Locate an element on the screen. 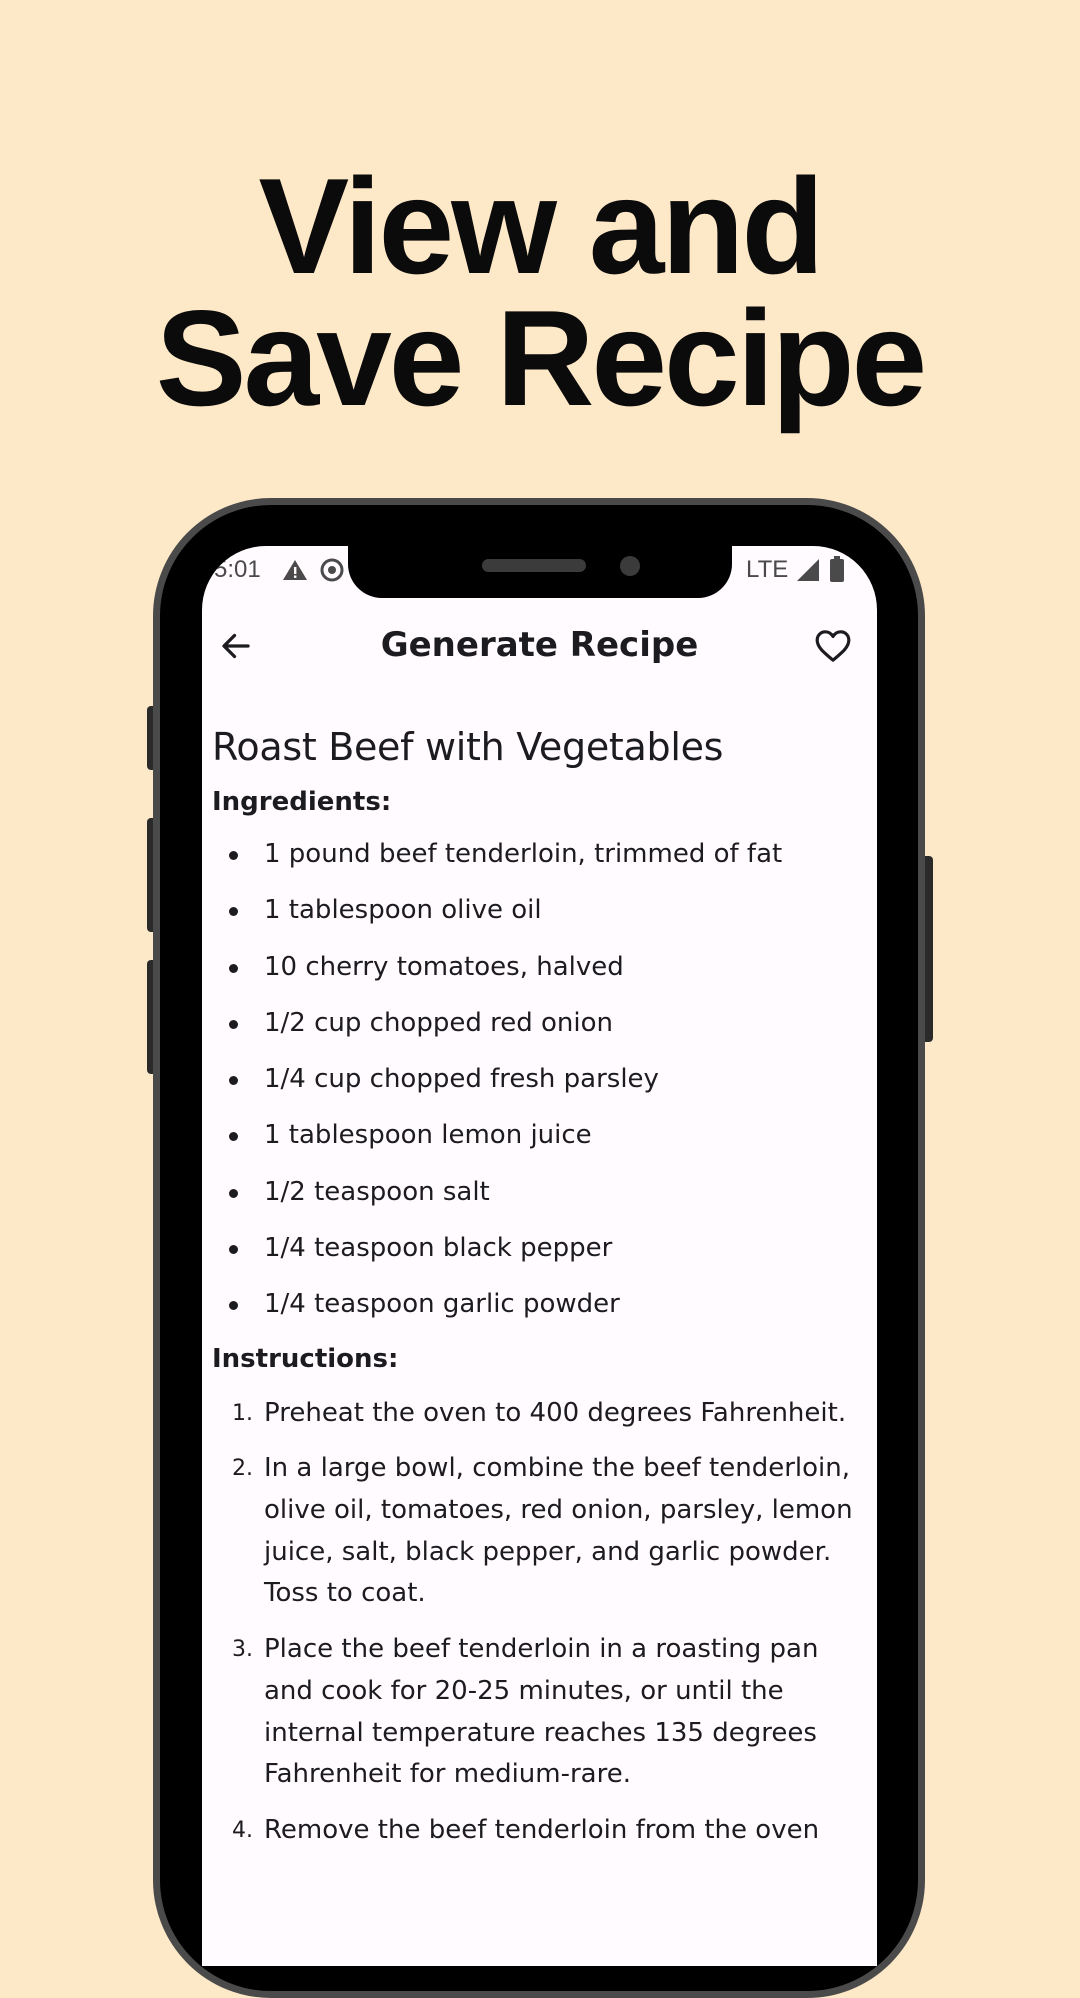 The height and width of the screenshot is (1998, 1080). step-number: 1. is located at coordinates (242, 1413).